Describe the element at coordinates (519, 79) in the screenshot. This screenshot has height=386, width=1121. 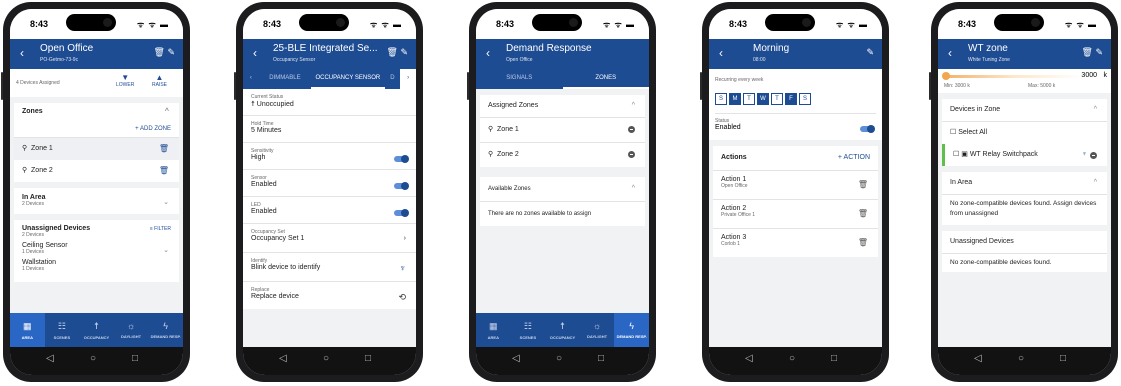
I see `tab-signals: SIGNALS` at that location.